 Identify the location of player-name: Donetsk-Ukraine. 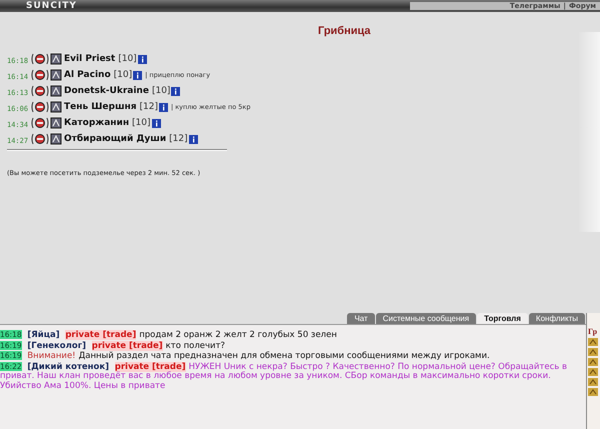
(106, 91).